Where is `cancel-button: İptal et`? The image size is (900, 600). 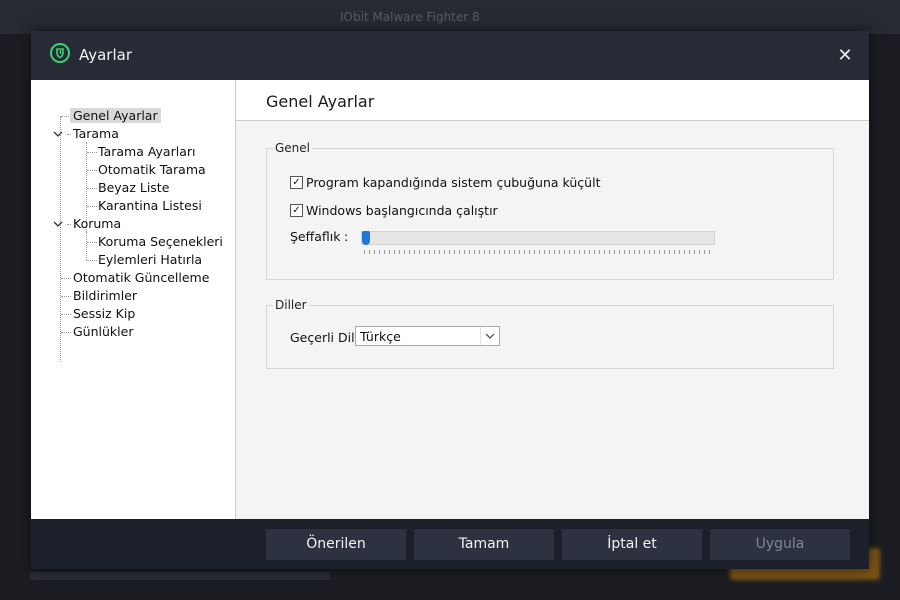 cancel-button: İptal et is located at coordinates (632, 544).